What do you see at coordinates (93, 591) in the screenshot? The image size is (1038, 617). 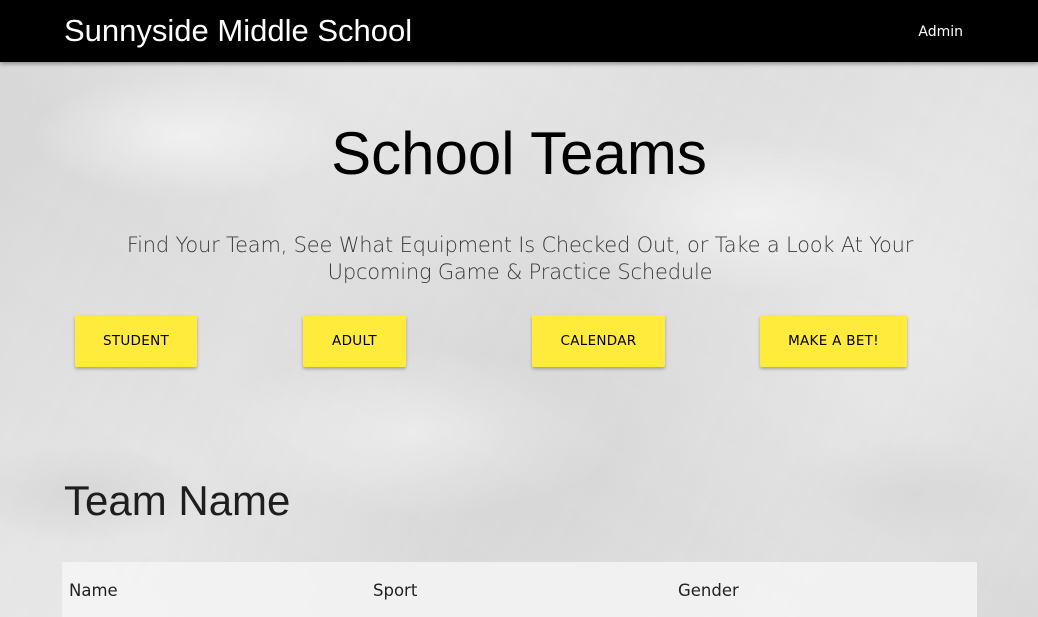 I see `column-header-name: Name` at bounding box center [93, 591].